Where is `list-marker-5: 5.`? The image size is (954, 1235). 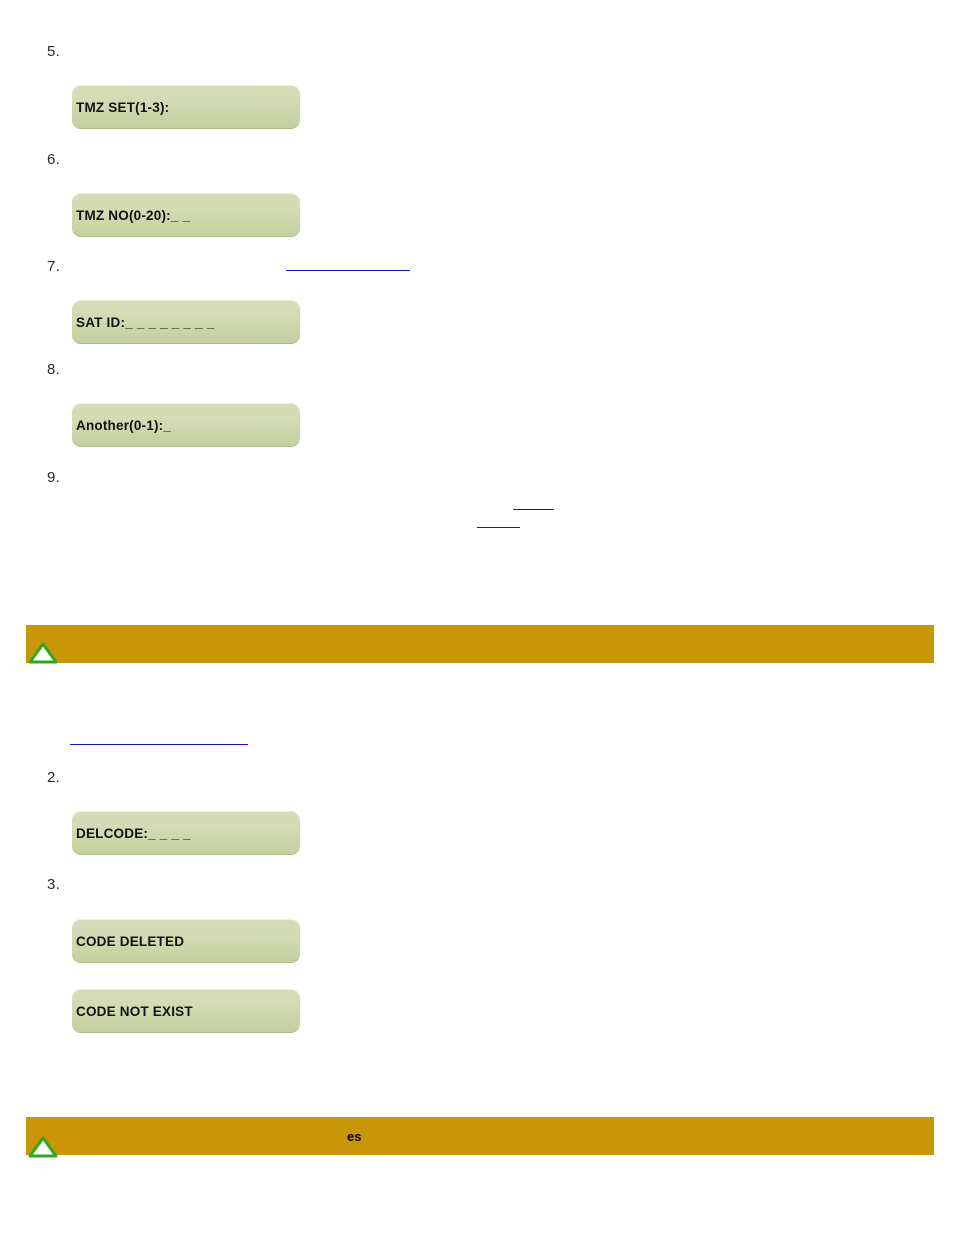 list-marker-5: 5. is located at coordinates (54, 51).